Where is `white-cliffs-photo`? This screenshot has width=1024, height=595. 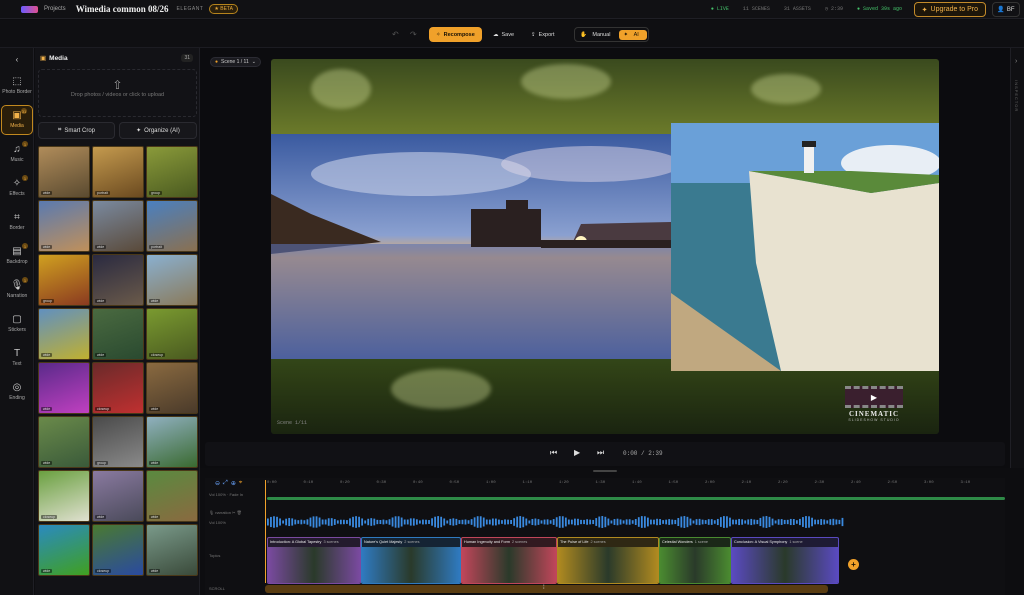
white-cliffs-photo is located at coordinates (805, 247).